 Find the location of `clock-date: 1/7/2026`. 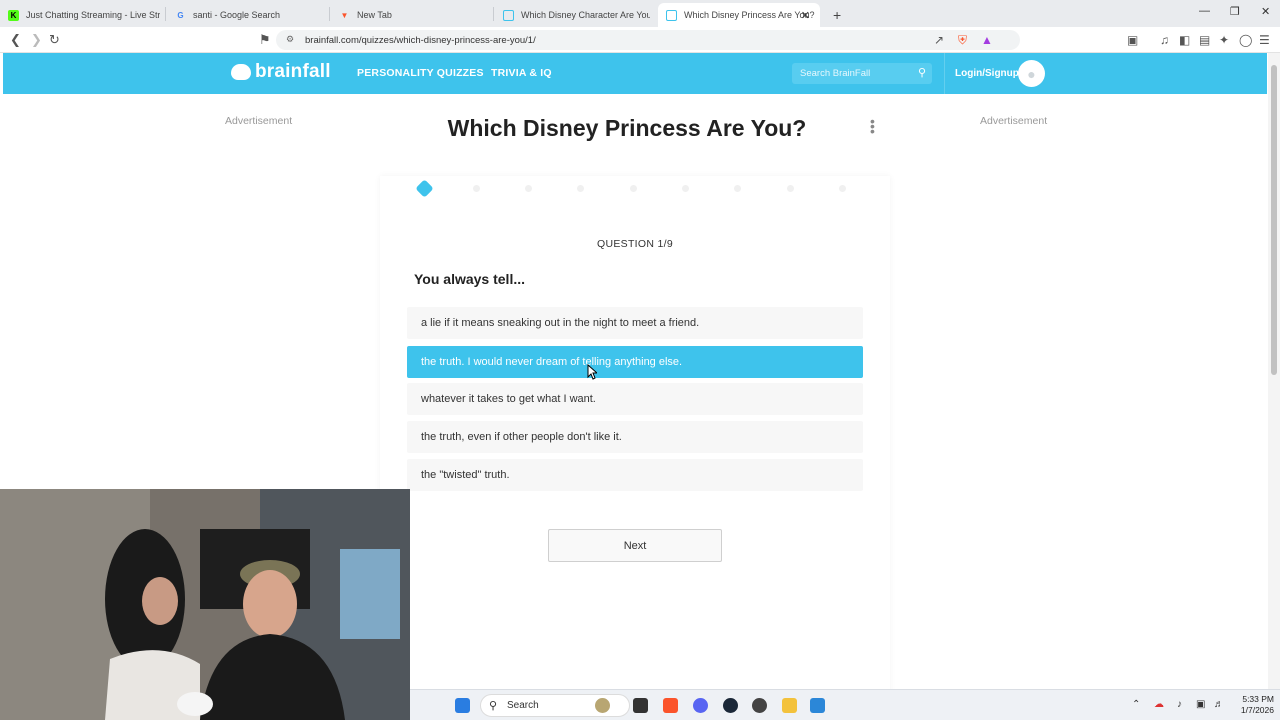

clock-date: 1/7/2026 is located at coordinates (1257, 710).